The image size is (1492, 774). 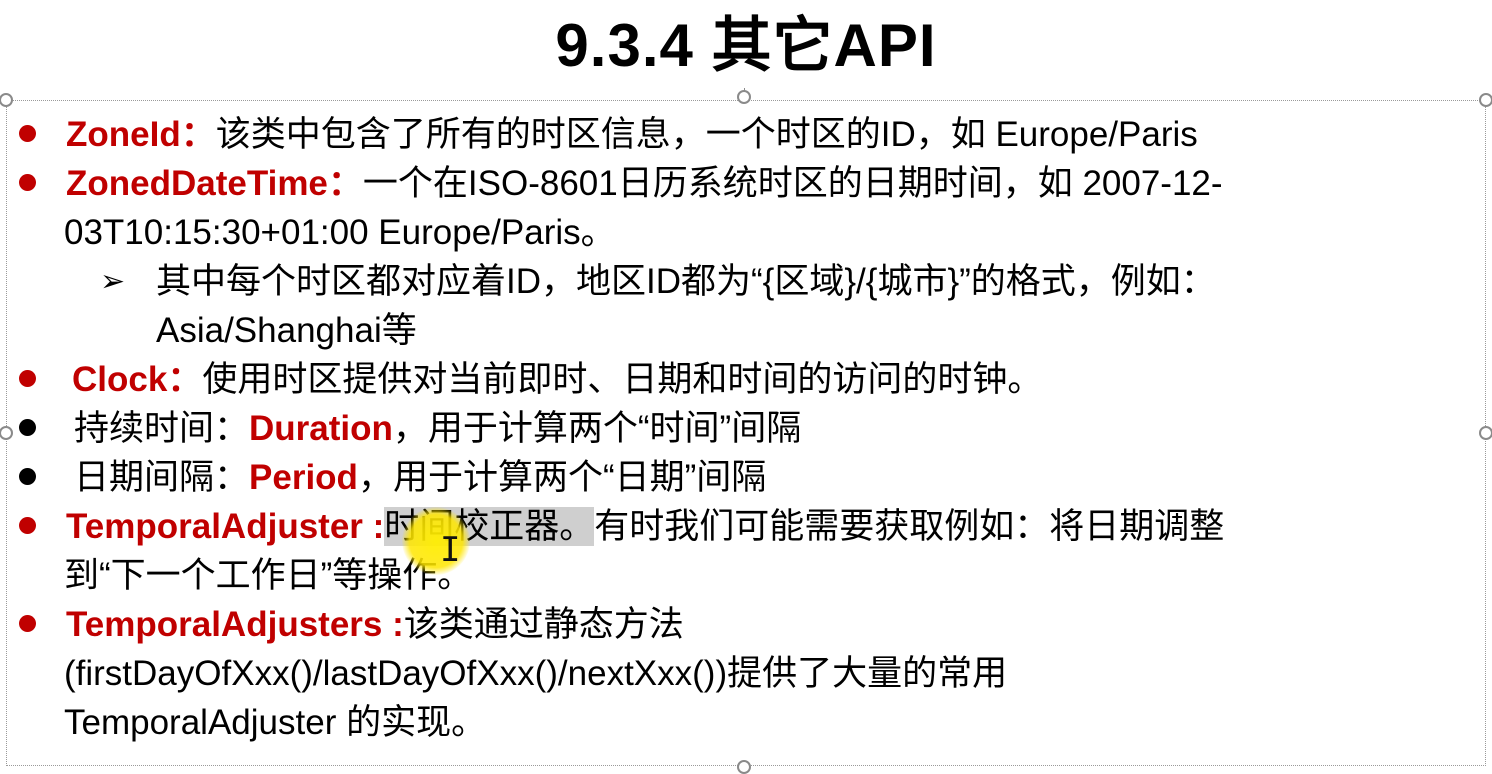 What do you see at coordinates (597, 428) in the screenshot?
I see `item-text: ，用于计算两个“时间”间隔` at bounding box center [597, 428].